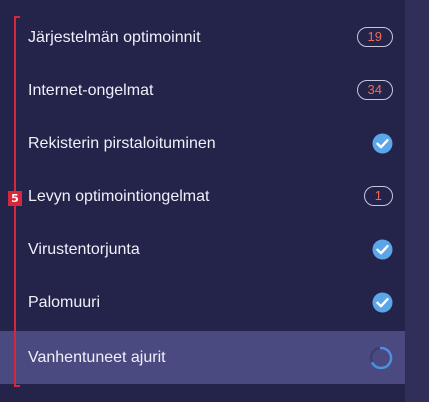 This screenshot has height=402, width=429. I want to click on scan-item-label: Internet-ongelmat, so click(91, 90).